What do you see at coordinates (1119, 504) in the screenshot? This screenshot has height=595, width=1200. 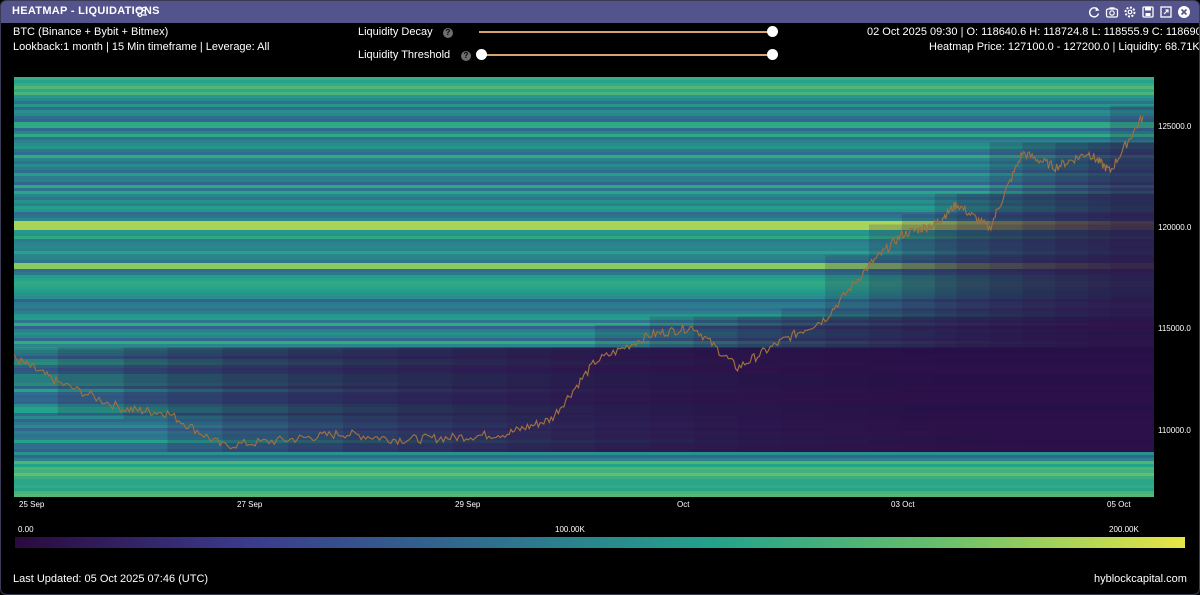 I see `x-tick-label: 05 Oct` at bounding box center [1119, 504].